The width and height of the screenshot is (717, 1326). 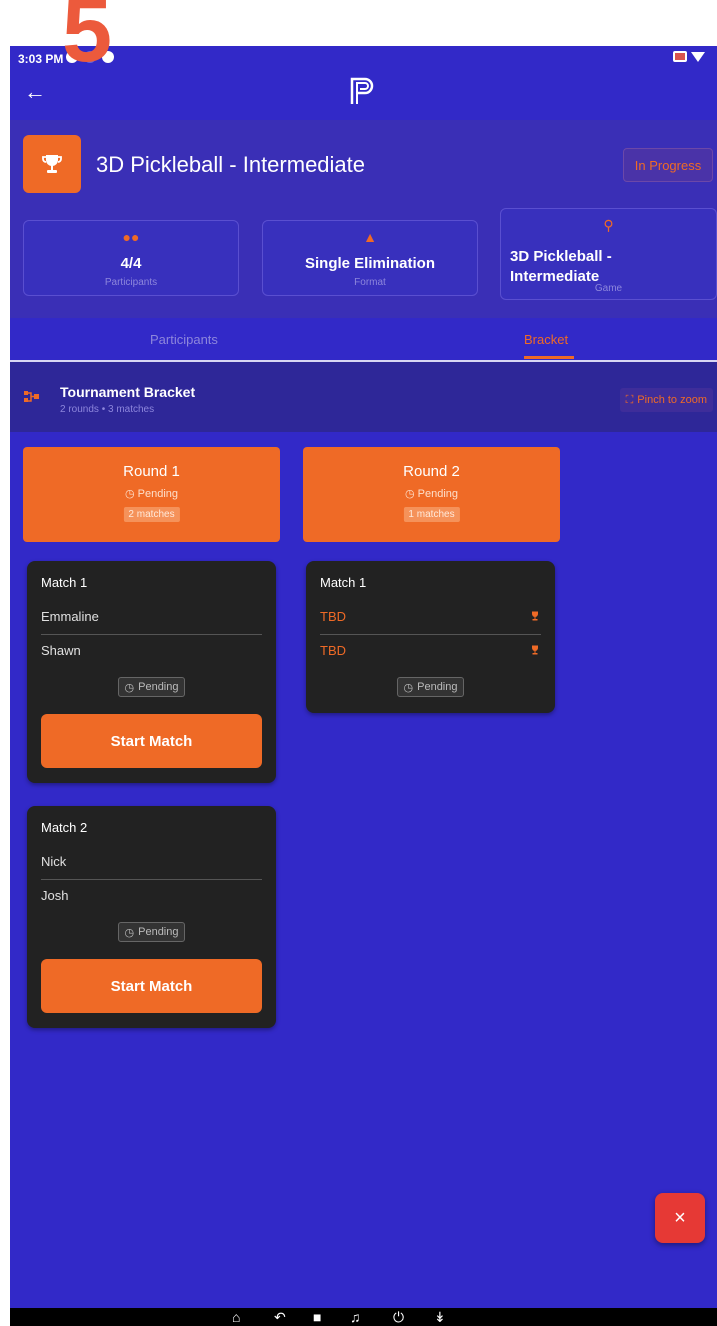 I want to click on expand-icon: ⛶, so click(x=629, y=399).